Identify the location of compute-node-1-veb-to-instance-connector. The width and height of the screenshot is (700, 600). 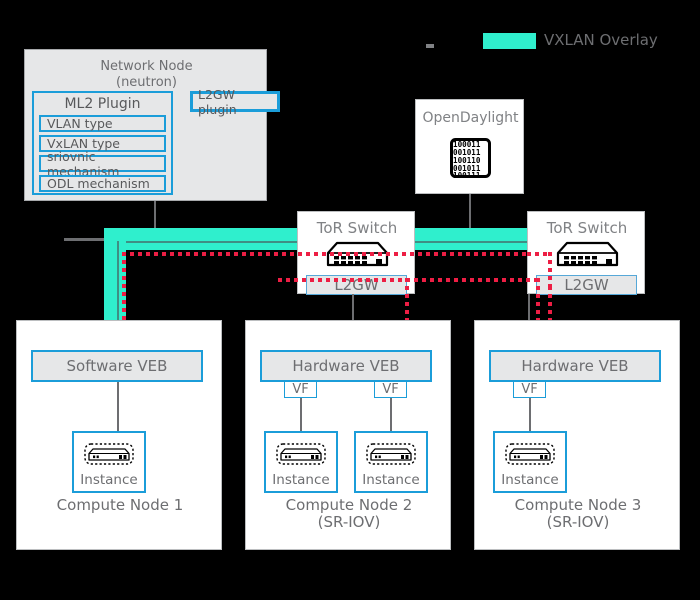
(118, 407).